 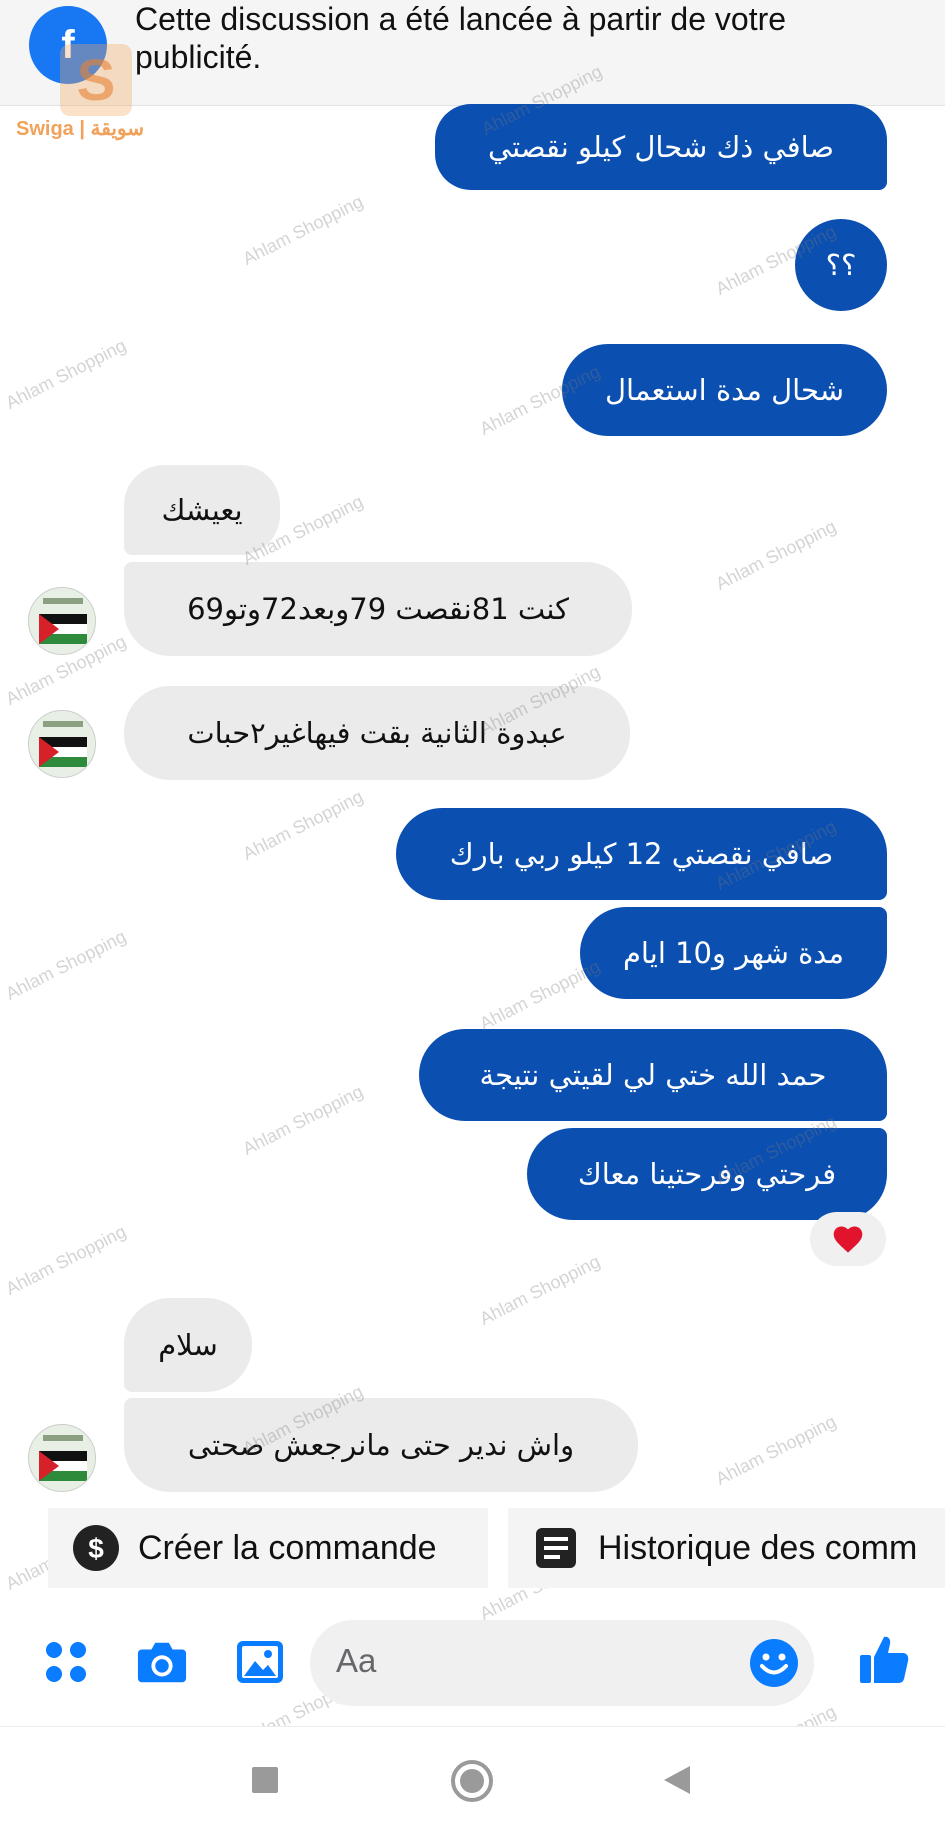 What do you see at coordinates (774, 1663) in the screenshot?
I see `emoji-icon` at bounding box center [774, 1663].